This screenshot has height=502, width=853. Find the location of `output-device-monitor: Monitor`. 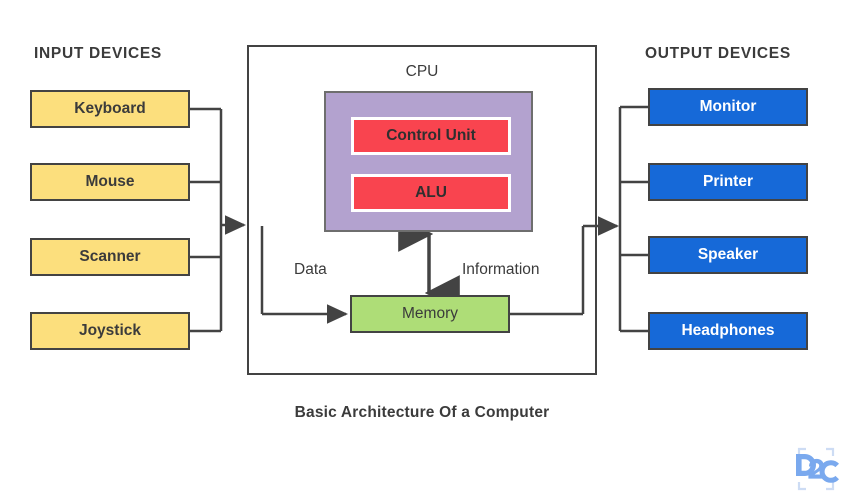

output-device-monitor: Monitor is located at coordinates (728, 107).